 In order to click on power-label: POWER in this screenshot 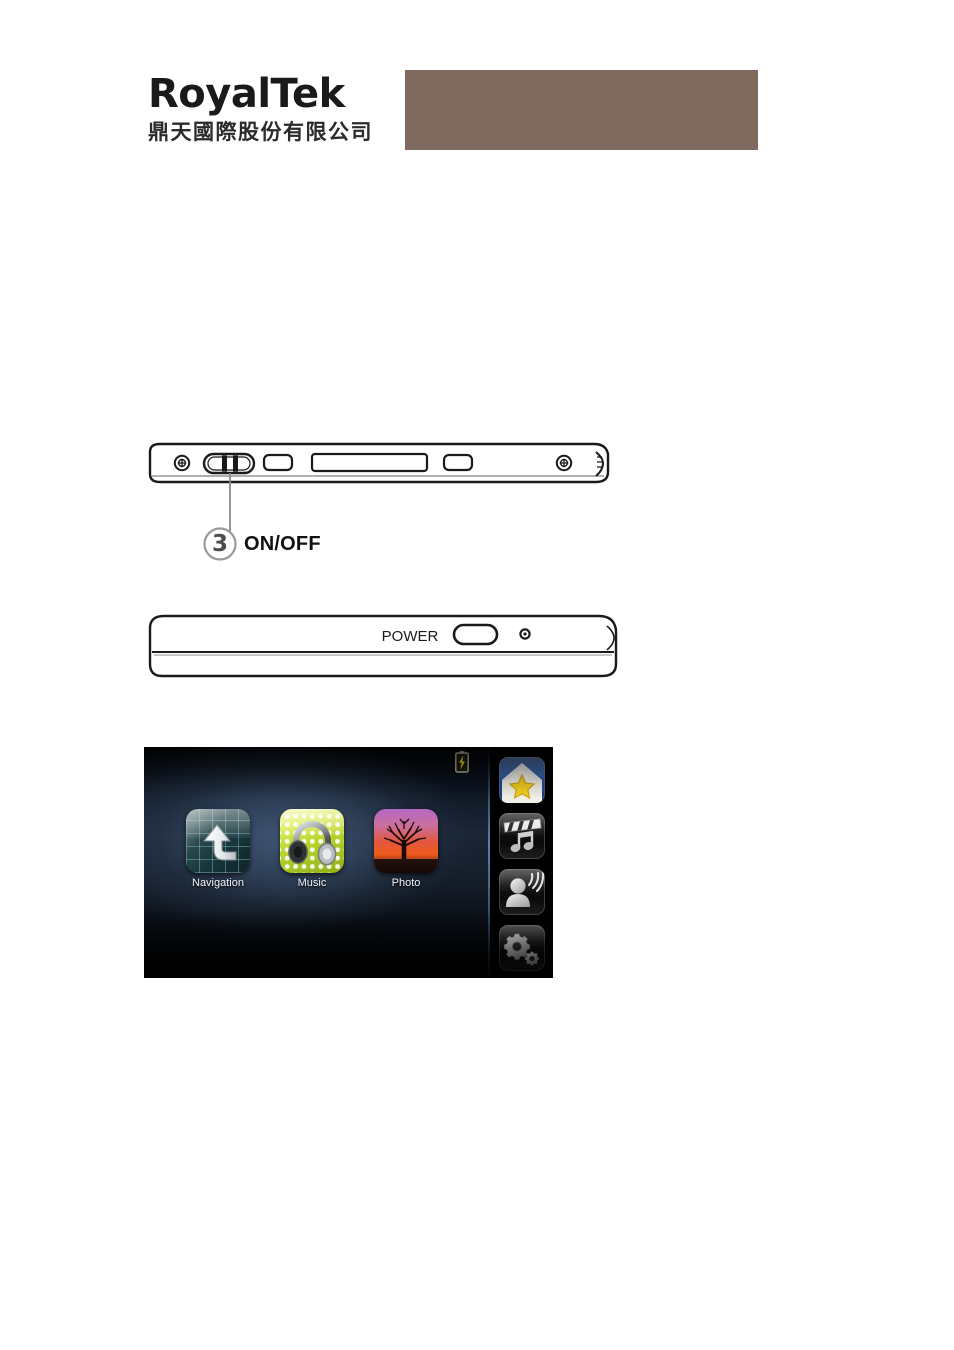, I will do `click(410, 636)`.